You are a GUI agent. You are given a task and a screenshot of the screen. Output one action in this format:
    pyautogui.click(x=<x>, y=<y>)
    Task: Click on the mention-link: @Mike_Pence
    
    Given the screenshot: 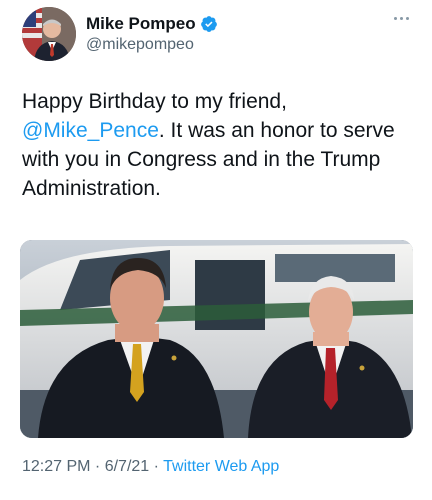 What is the action you would take?
    pyautogui.click(x=90, y=130)
    